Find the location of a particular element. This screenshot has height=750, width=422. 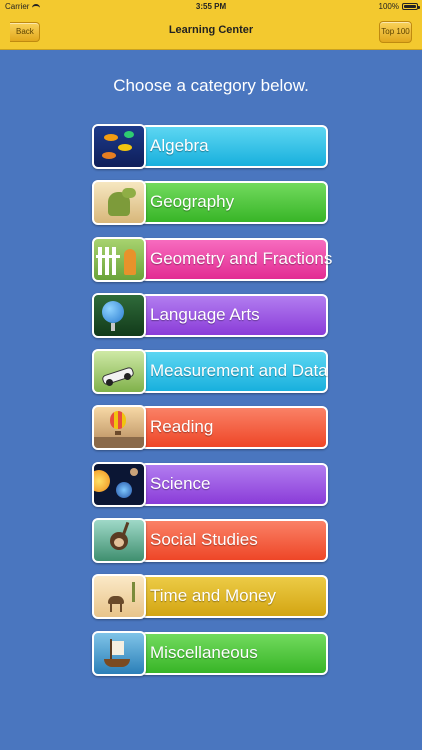

category-label: Time and Money is located at coordinates (213, 596).